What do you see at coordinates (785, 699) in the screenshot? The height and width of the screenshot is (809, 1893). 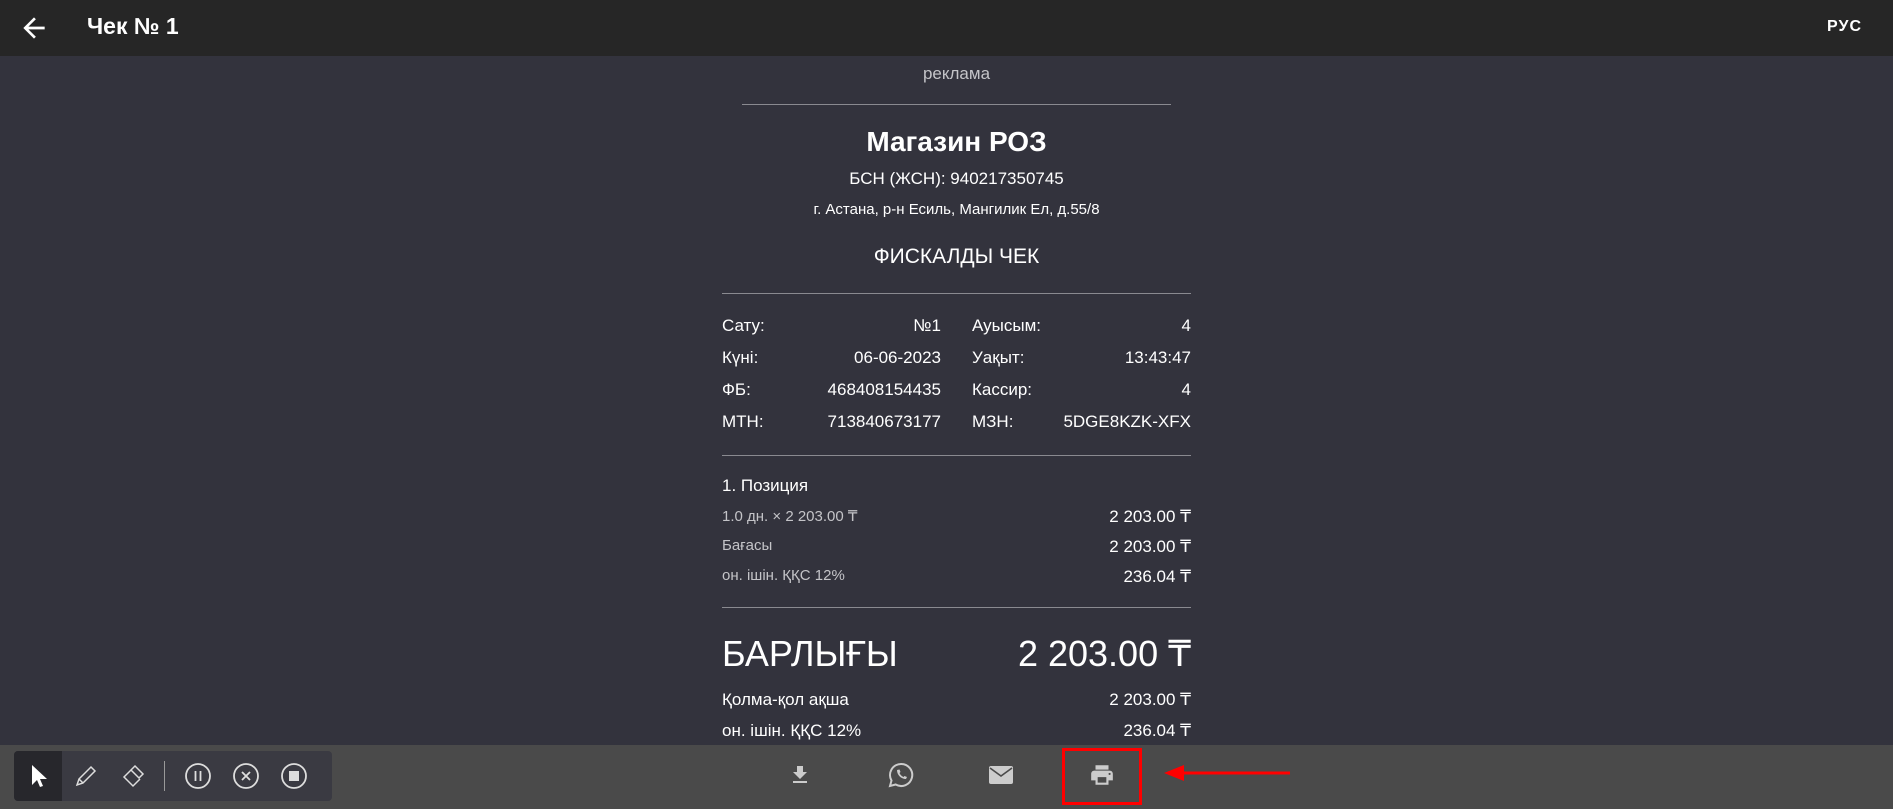 I see `cash-label: Қолма-қол ақша` at bounding box center [785, 699].